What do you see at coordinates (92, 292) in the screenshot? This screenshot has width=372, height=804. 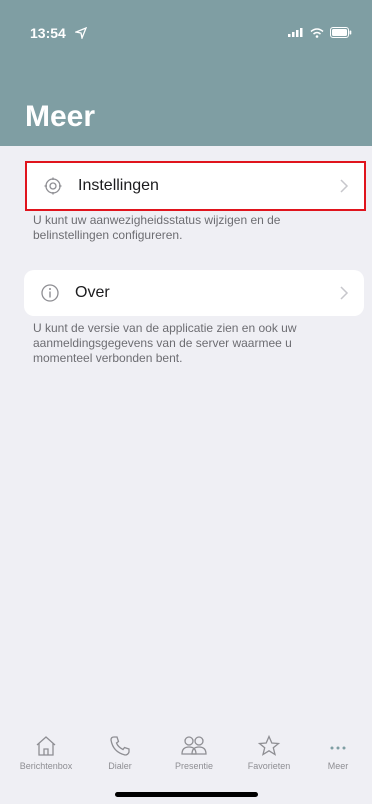 I see `about-label: Over` at bounding box center [92, 292].